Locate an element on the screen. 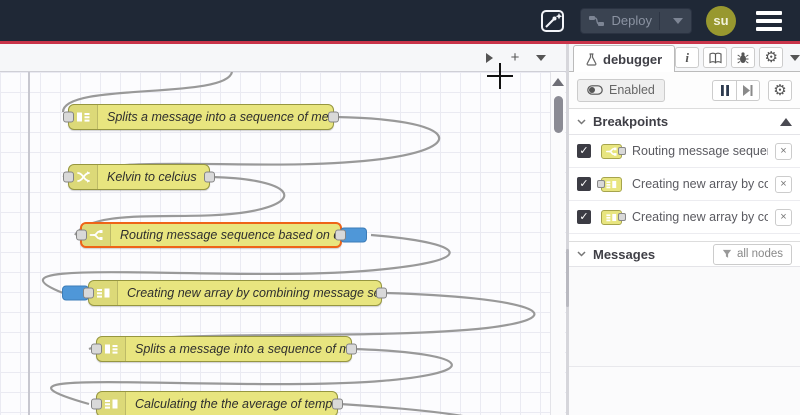 Image resolution: width=800 pixels, height=415 pixels. deploy-caret-icon is located at coordinates (678, 20).